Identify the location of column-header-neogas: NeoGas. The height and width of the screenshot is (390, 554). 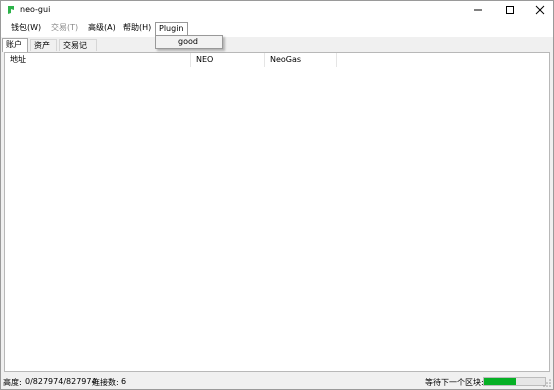
(301, 60).